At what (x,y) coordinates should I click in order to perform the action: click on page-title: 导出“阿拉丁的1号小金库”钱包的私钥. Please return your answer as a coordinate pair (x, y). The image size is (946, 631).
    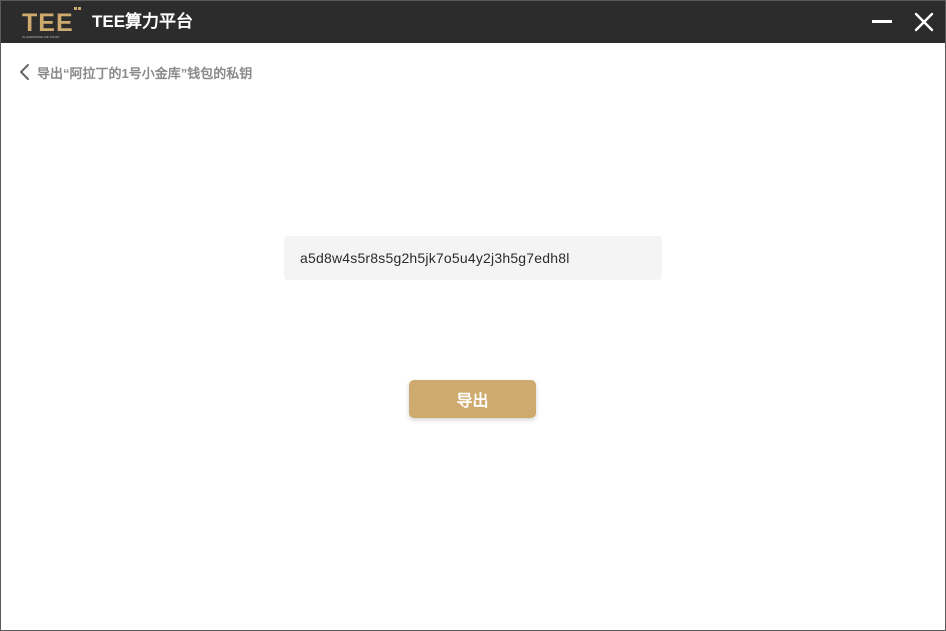
    Looking at the image, I should click on (145, 73).